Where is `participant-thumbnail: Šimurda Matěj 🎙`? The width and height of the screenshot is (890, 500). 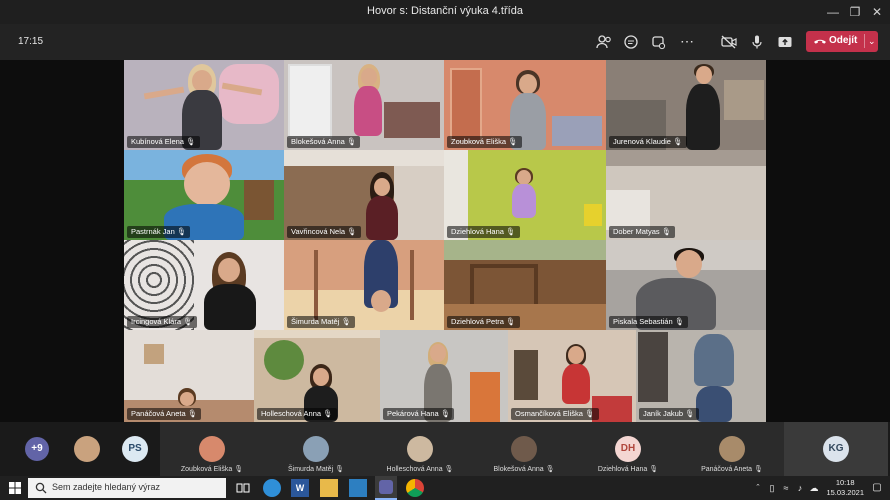
participant-thumbnail: Šimurda Matěj 🎙 is located at coordinates (316, 449).